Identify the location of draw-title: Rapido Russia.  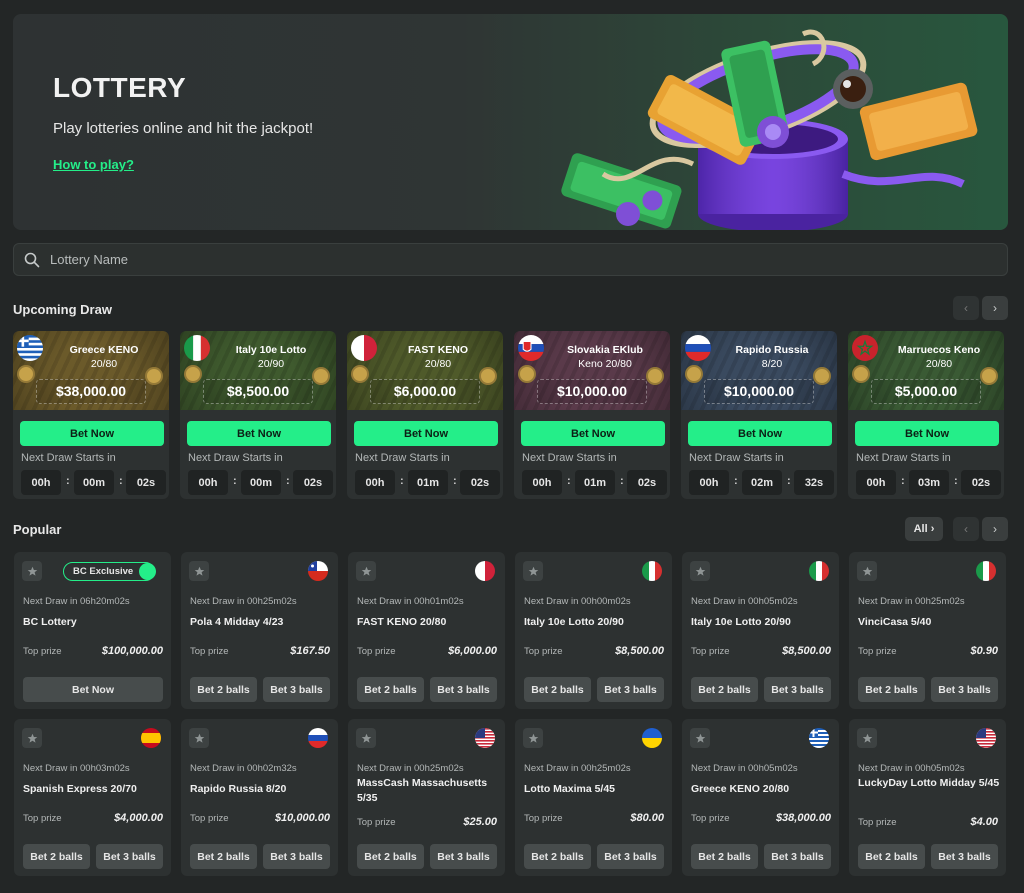
(772, 350).